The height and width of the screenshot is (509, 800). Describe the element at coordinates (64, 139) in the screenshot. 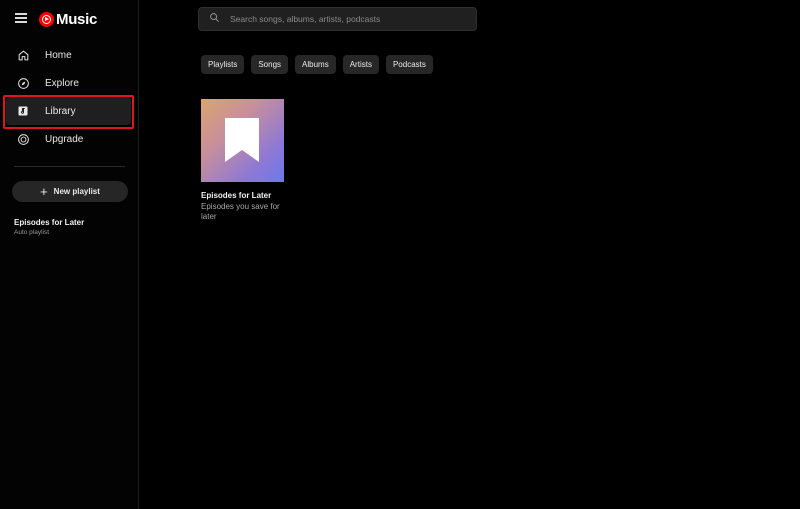

I see `sidebar-item-label: Upgrade` at that location.